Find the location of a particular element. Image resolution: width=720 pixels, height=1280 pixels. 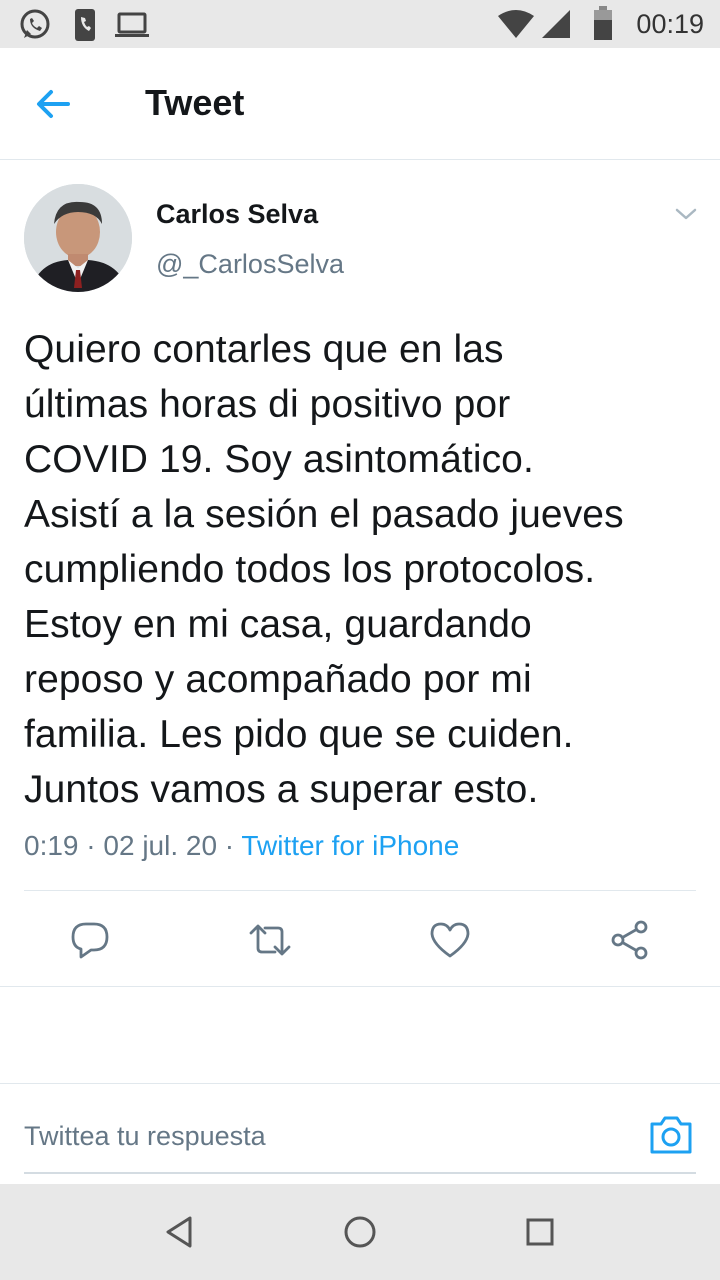

system-navigation-bar is located at coordinates (360, 1232).